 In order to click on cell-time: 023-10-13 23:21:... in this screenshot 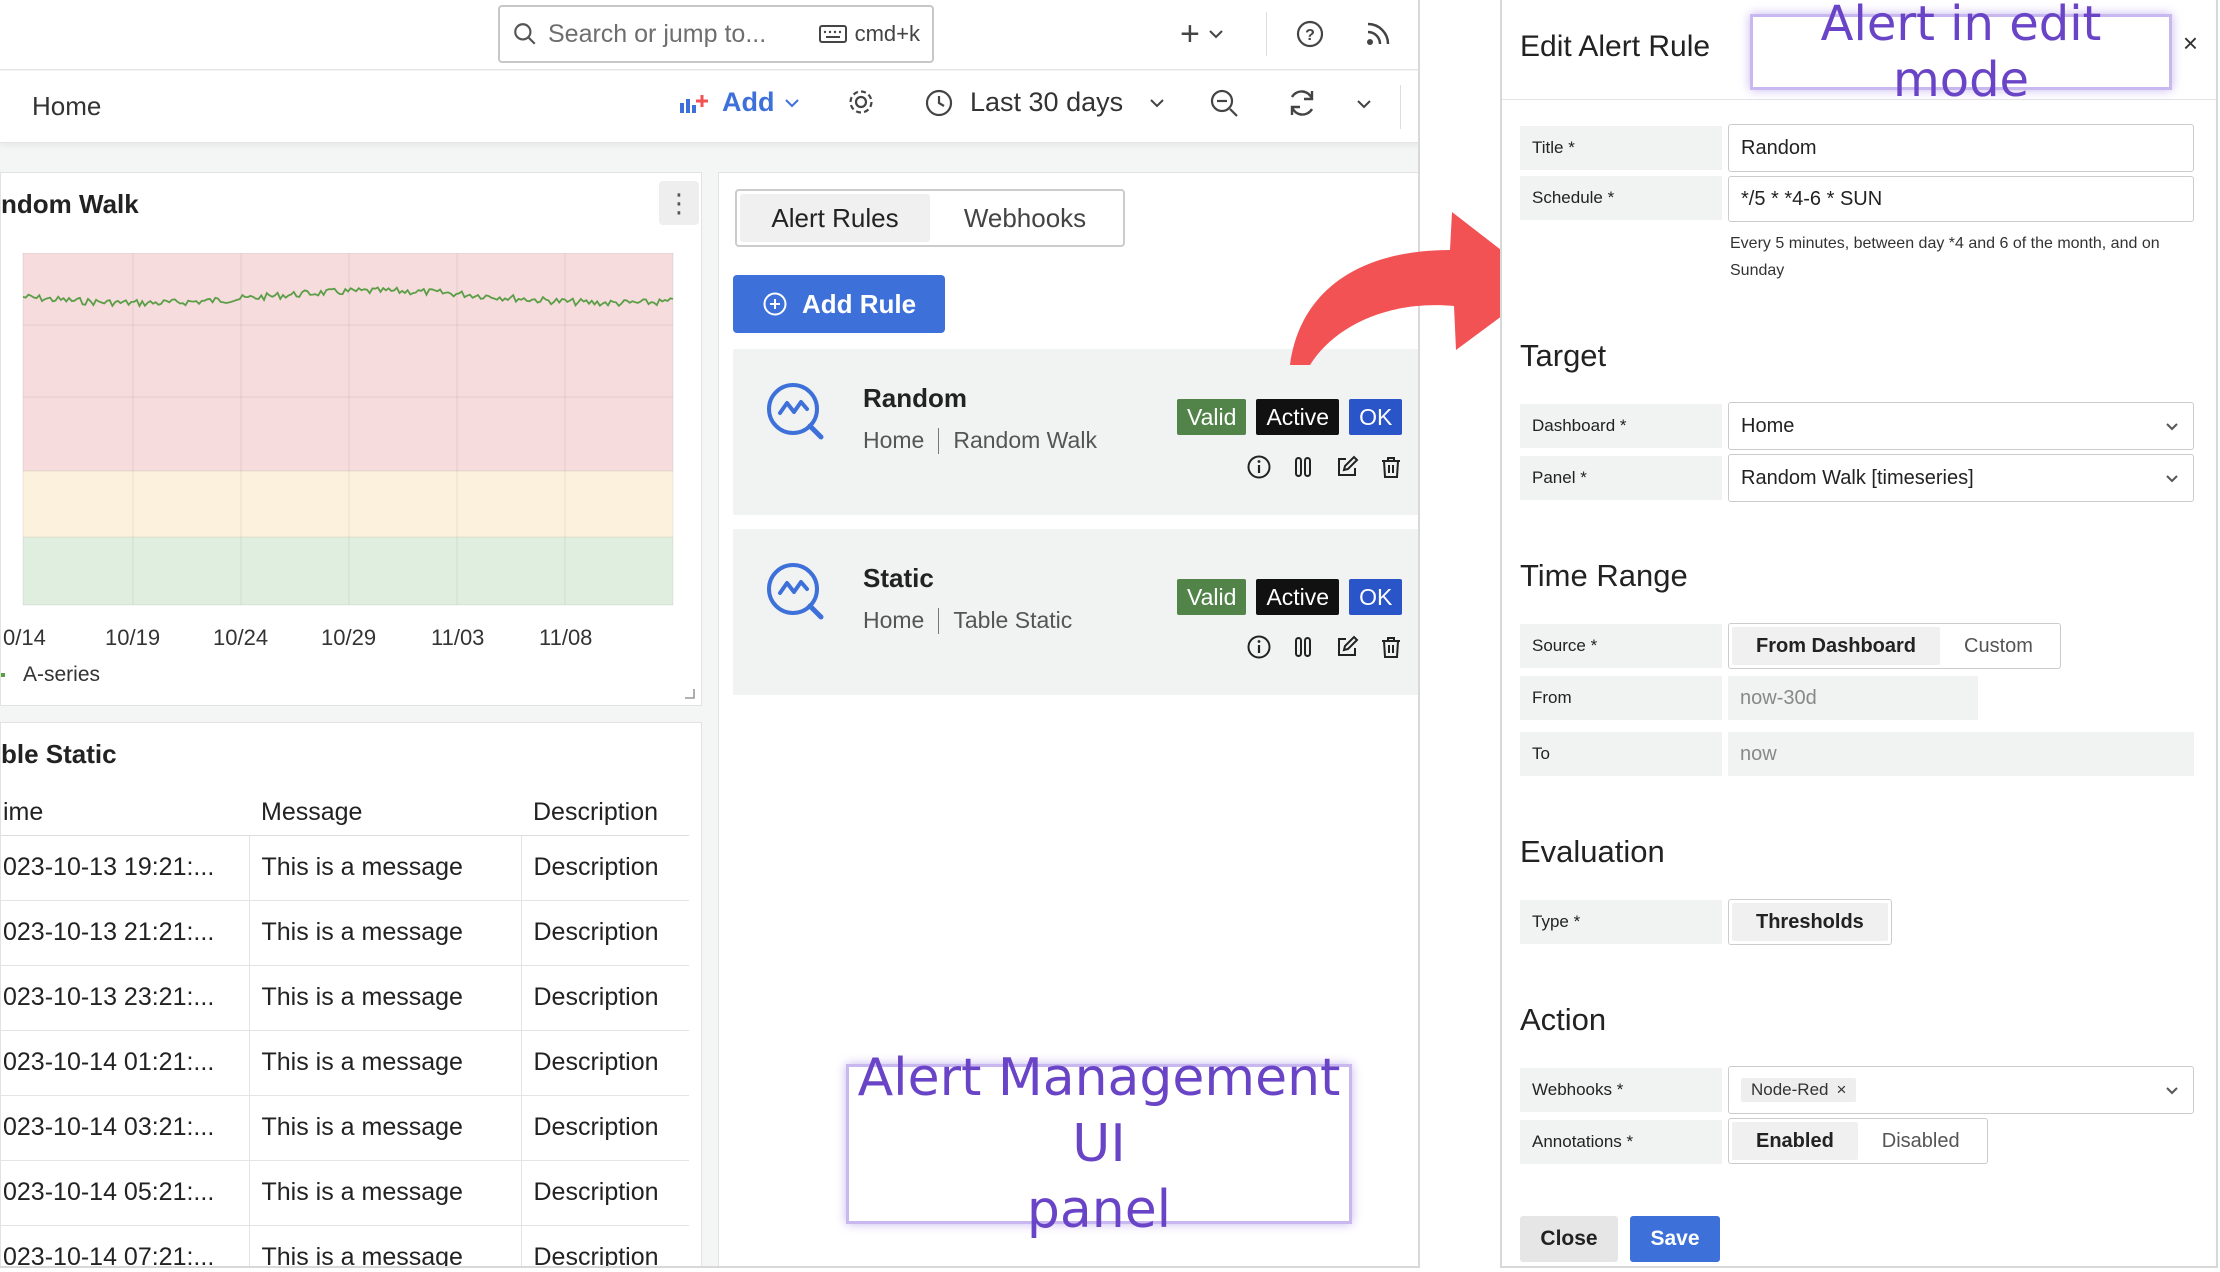, I will do `click(125, 998)`.